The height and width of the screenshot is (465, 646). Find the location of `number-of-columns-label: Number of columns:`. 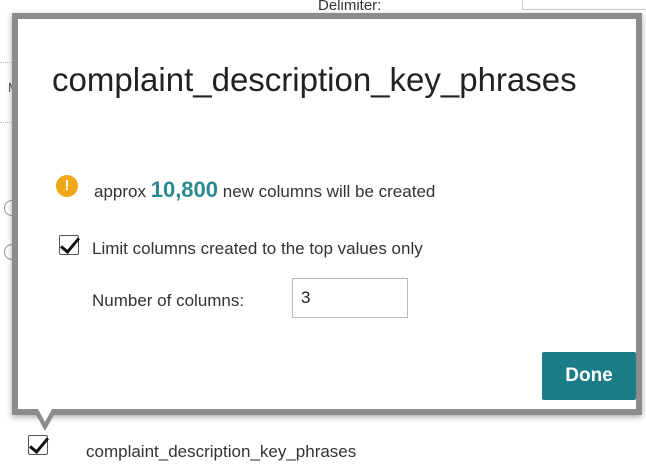

number-of-columns-label: Number of columns: is located at coordinates (168, 300).